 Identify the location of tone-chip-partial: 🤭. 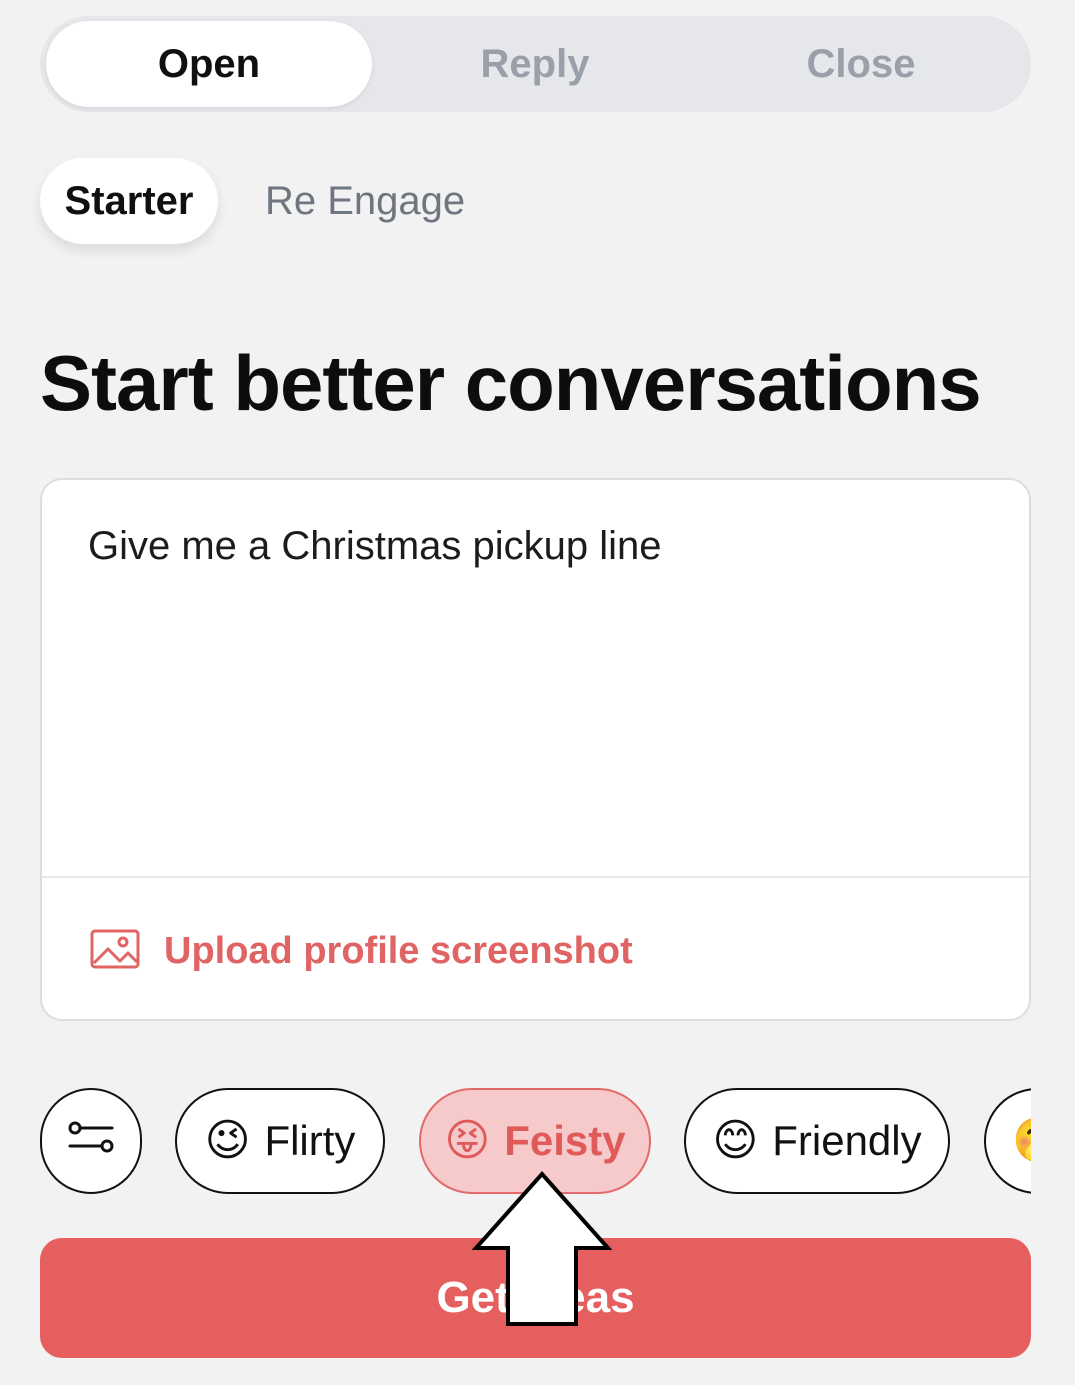
(1007, 1141).